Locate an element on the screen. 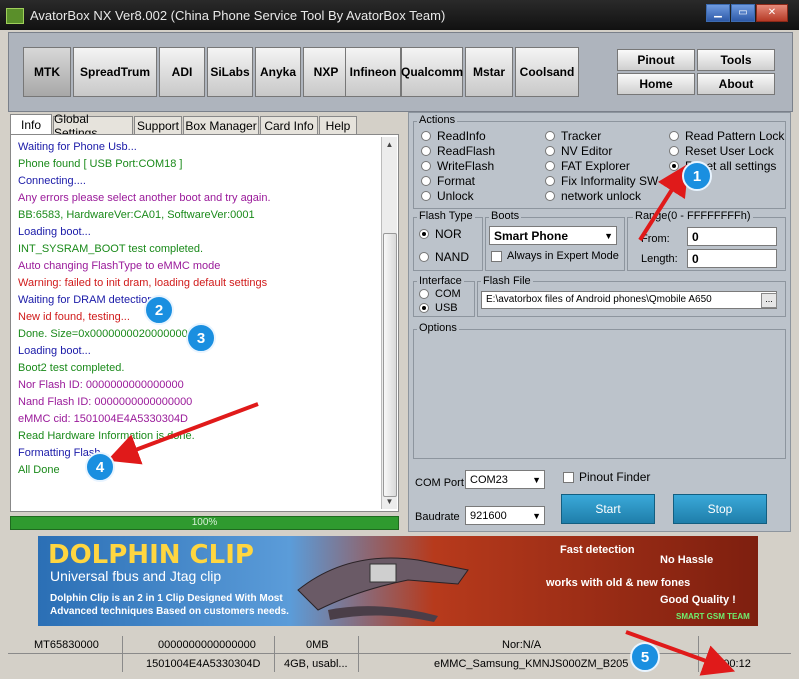 This screenshot has width=799, height=679. annotation-marker-5: 5 is located at coordinates (645, 657).